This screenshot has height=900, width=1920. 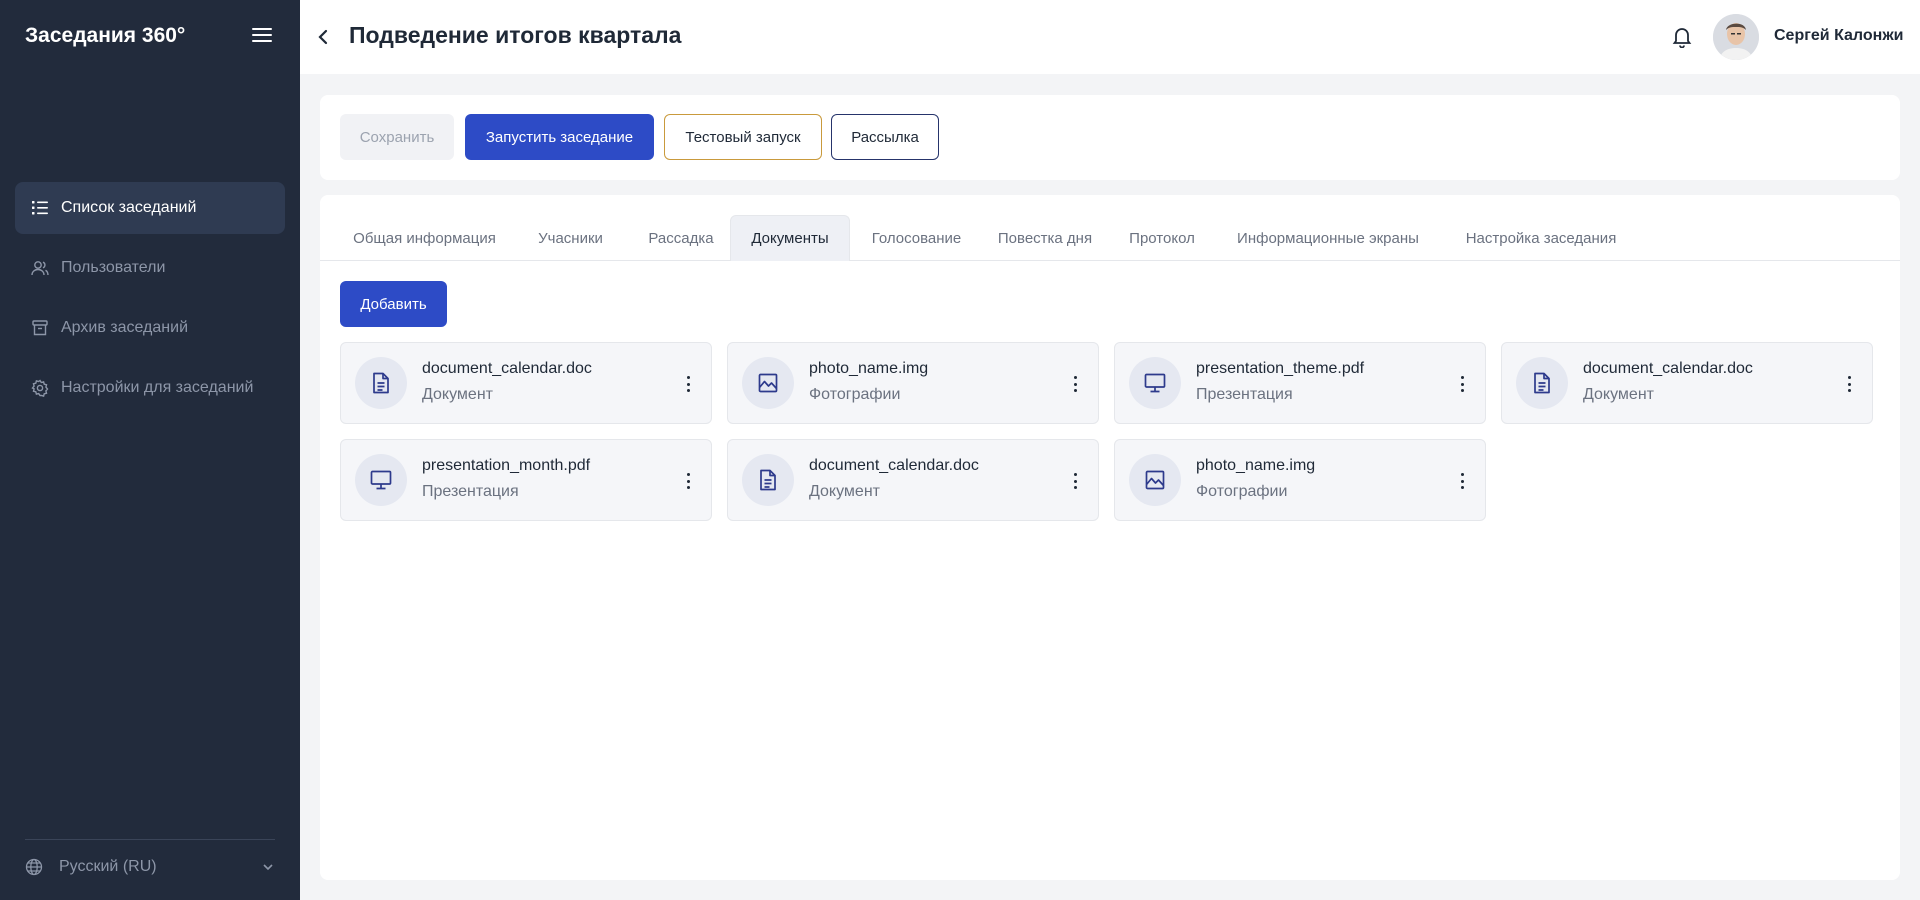 I want to click on language-selector: Русский (RU), so click(x=150, y=865).